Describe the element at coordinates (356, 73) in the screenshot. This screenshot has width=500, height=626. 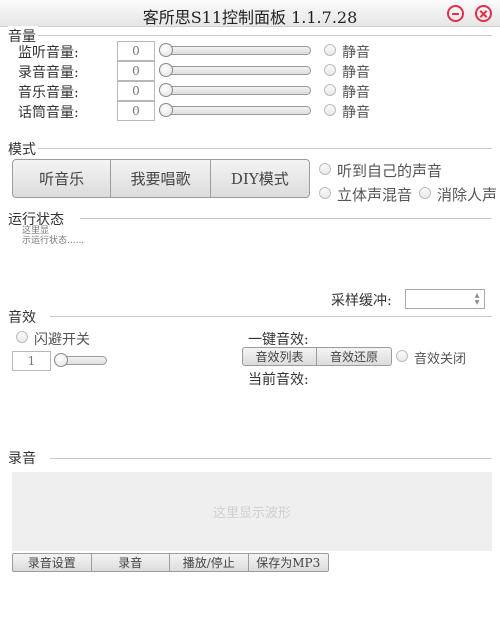
I see `record-mute-label: 静音` at that location.